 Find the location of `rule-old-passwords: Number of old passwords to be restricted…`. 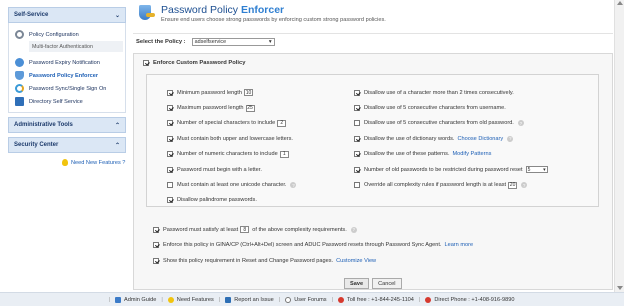

rule-old-passwords: Number of old passwords to be restricted… is located at coordinates (451, 169).